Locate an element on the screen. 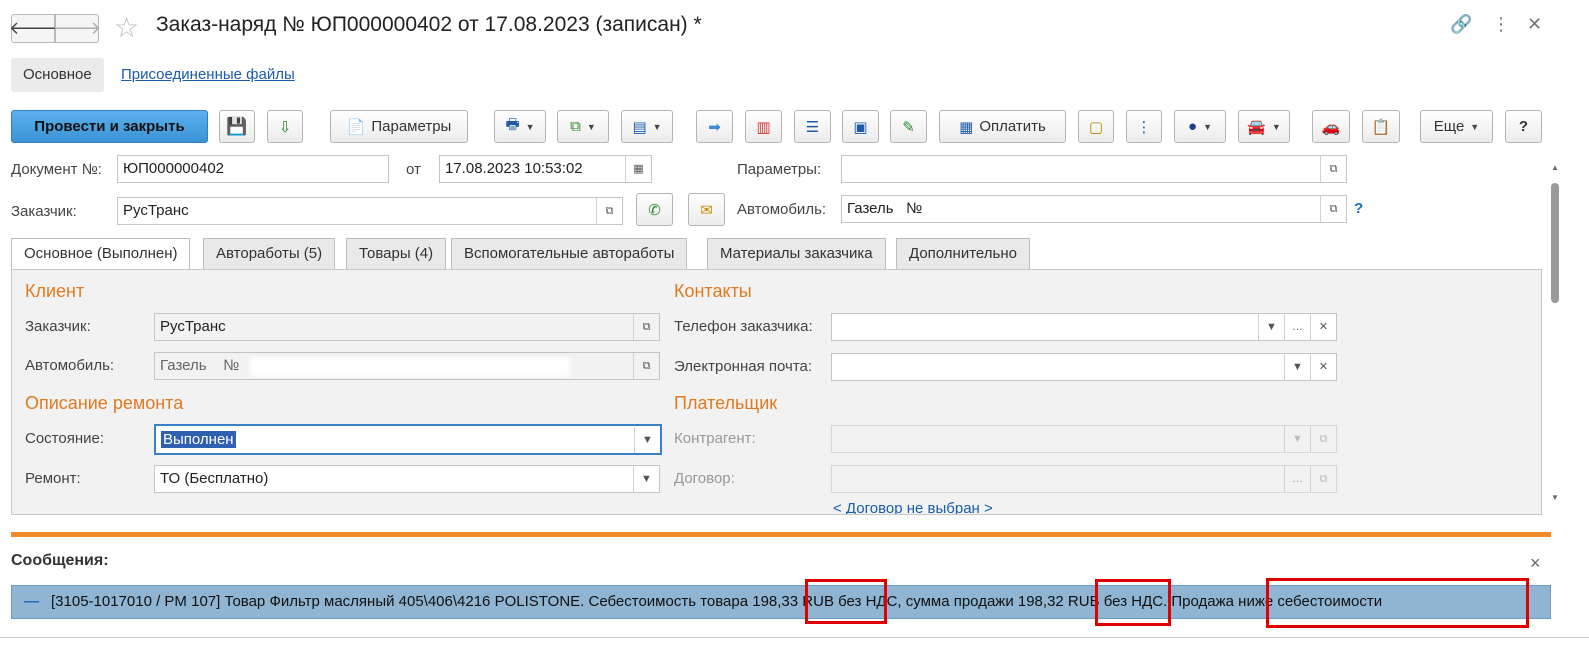  arrow-right-blue-icon: ➡ is located at coordinates (714, 127).